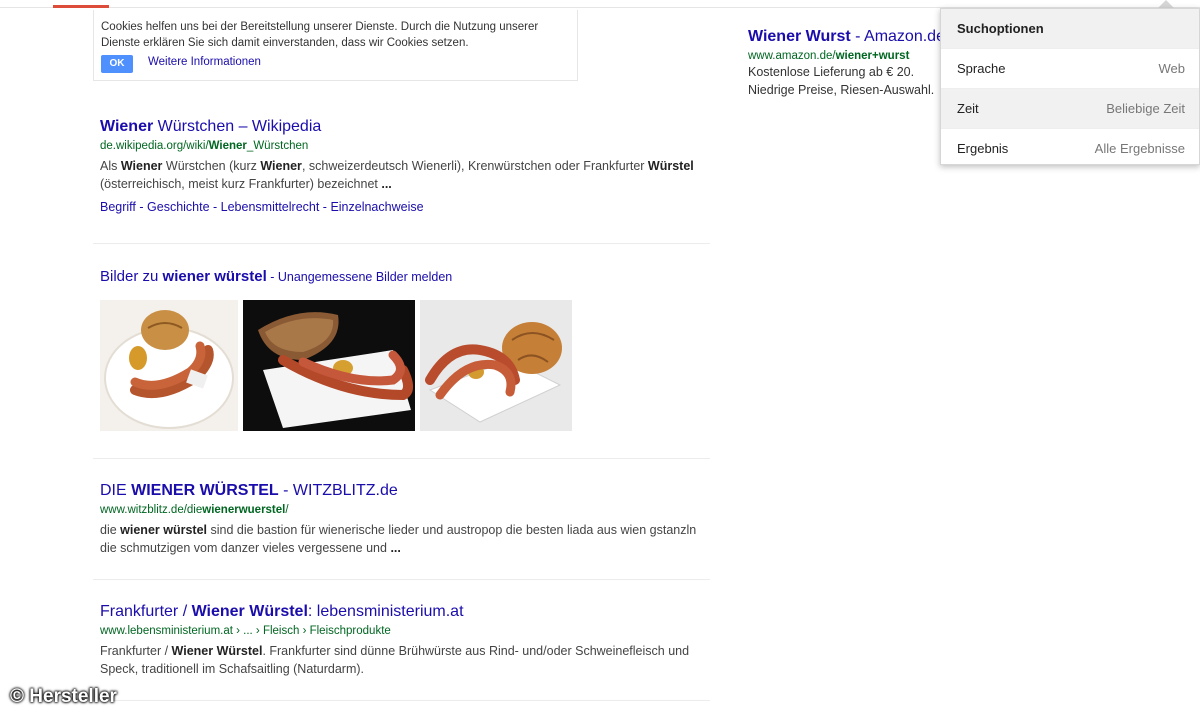  I want to click on sausage-roll-thumbnail, so click(496, 365).